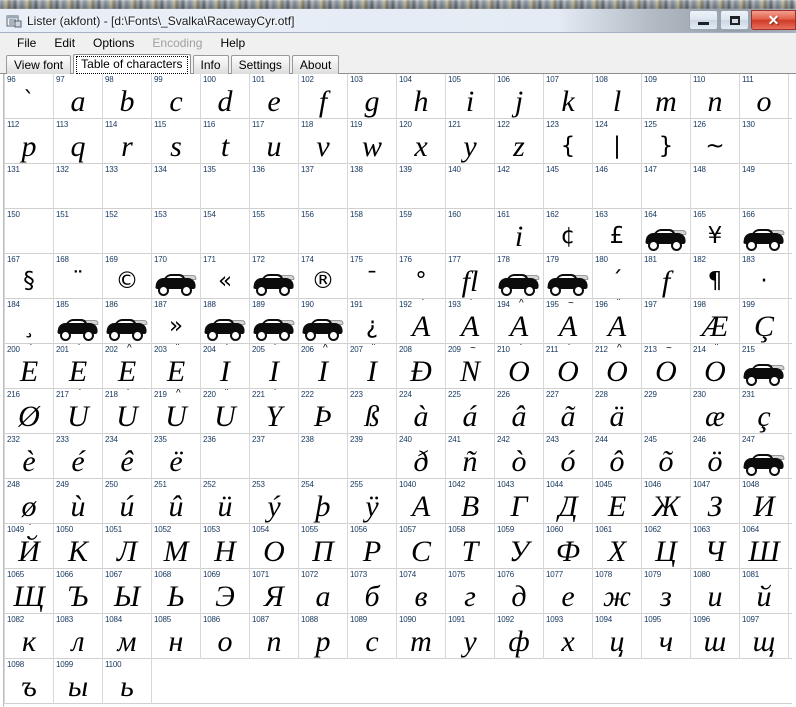  I want to click on character-cell: 1054 О, so click(274, 546).